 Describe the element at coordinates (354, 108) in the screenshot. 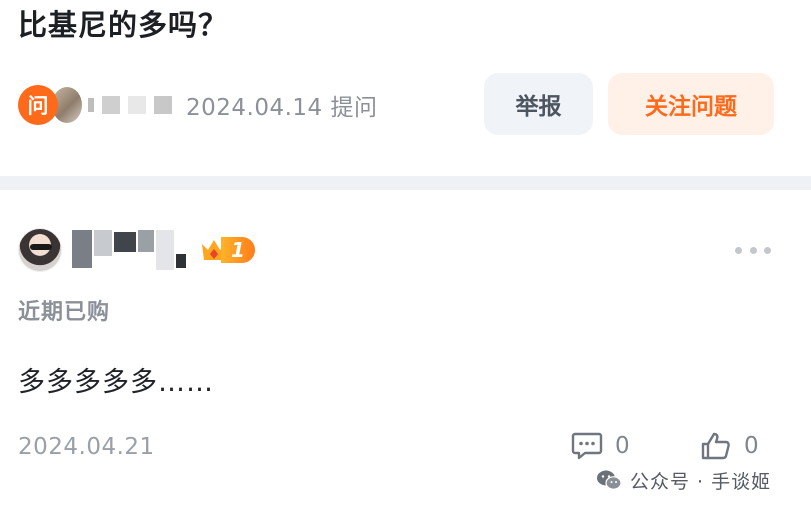

I see `ask-label: 提问` at that location.